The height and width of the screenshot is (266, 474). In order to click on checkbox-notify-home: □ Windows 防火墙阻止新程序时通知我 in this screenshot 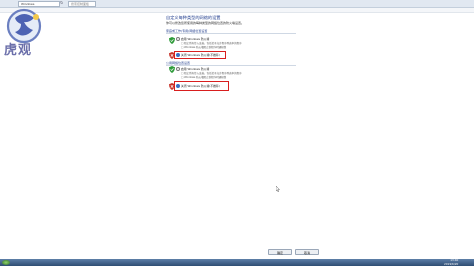, I will do `click(203, 47)`.